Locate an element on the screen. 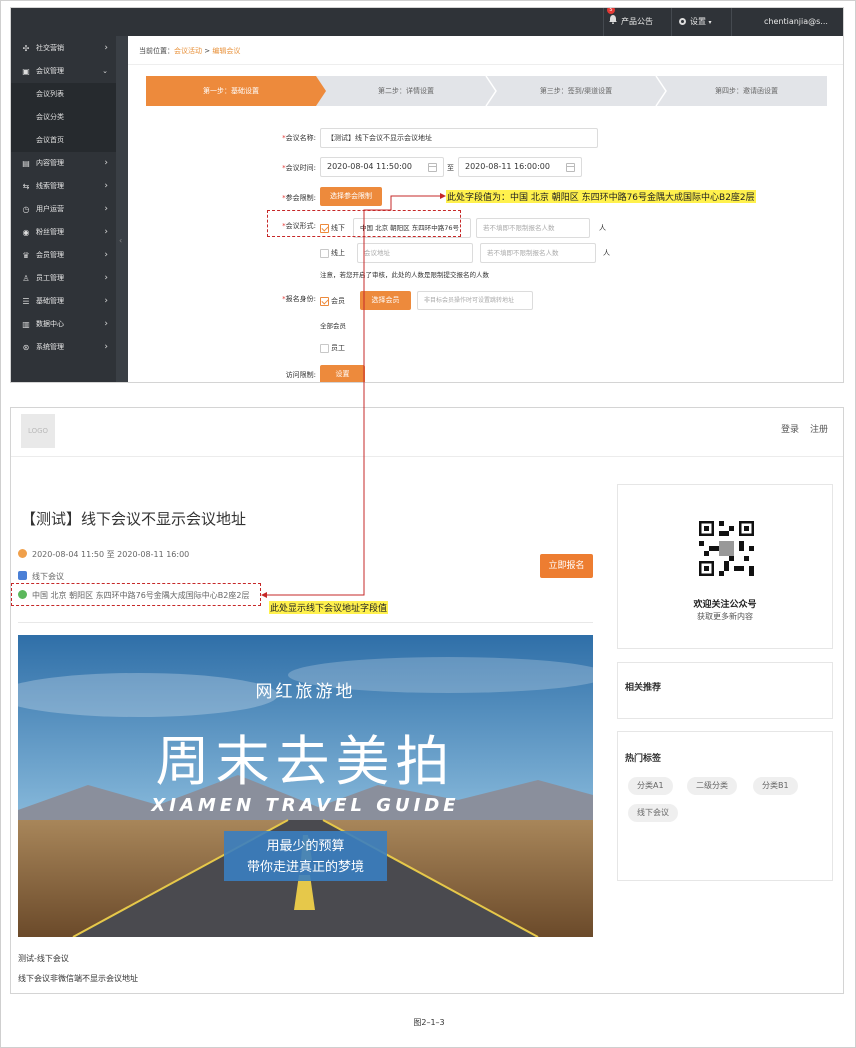 The height and width of the screenshot is (1048, 856). annotation-connector is located at coordinates (353, 395).